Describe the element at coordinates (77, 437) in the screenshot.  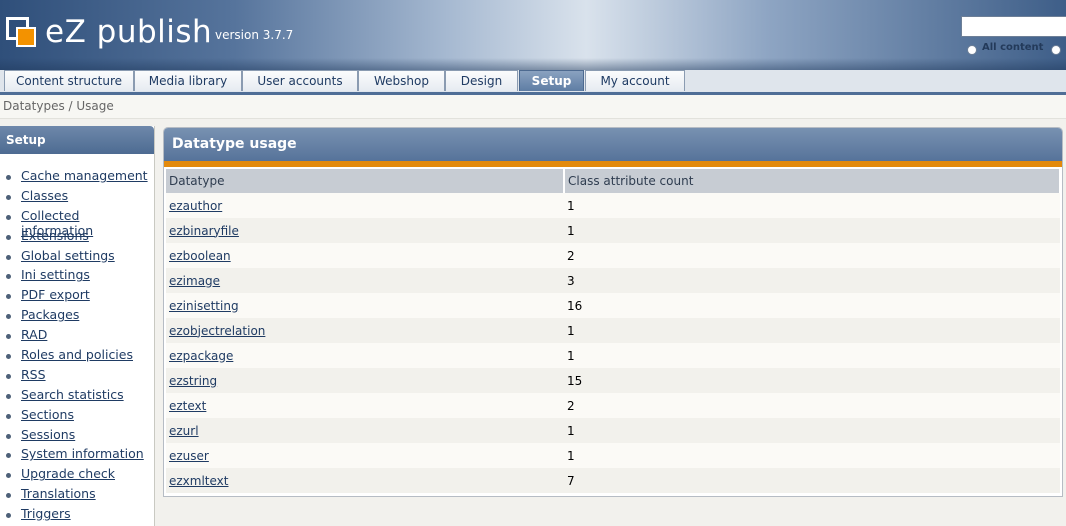
I see `menu-item: Sessions` at that location.